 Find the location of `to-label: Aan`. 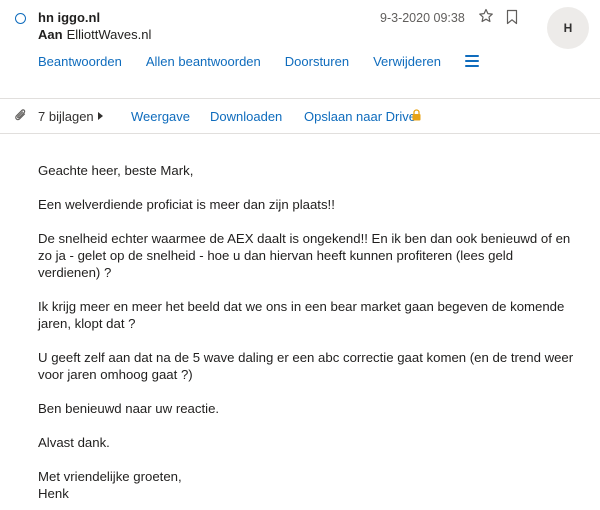

to-label: Aan is located at coordinates (50, 34).